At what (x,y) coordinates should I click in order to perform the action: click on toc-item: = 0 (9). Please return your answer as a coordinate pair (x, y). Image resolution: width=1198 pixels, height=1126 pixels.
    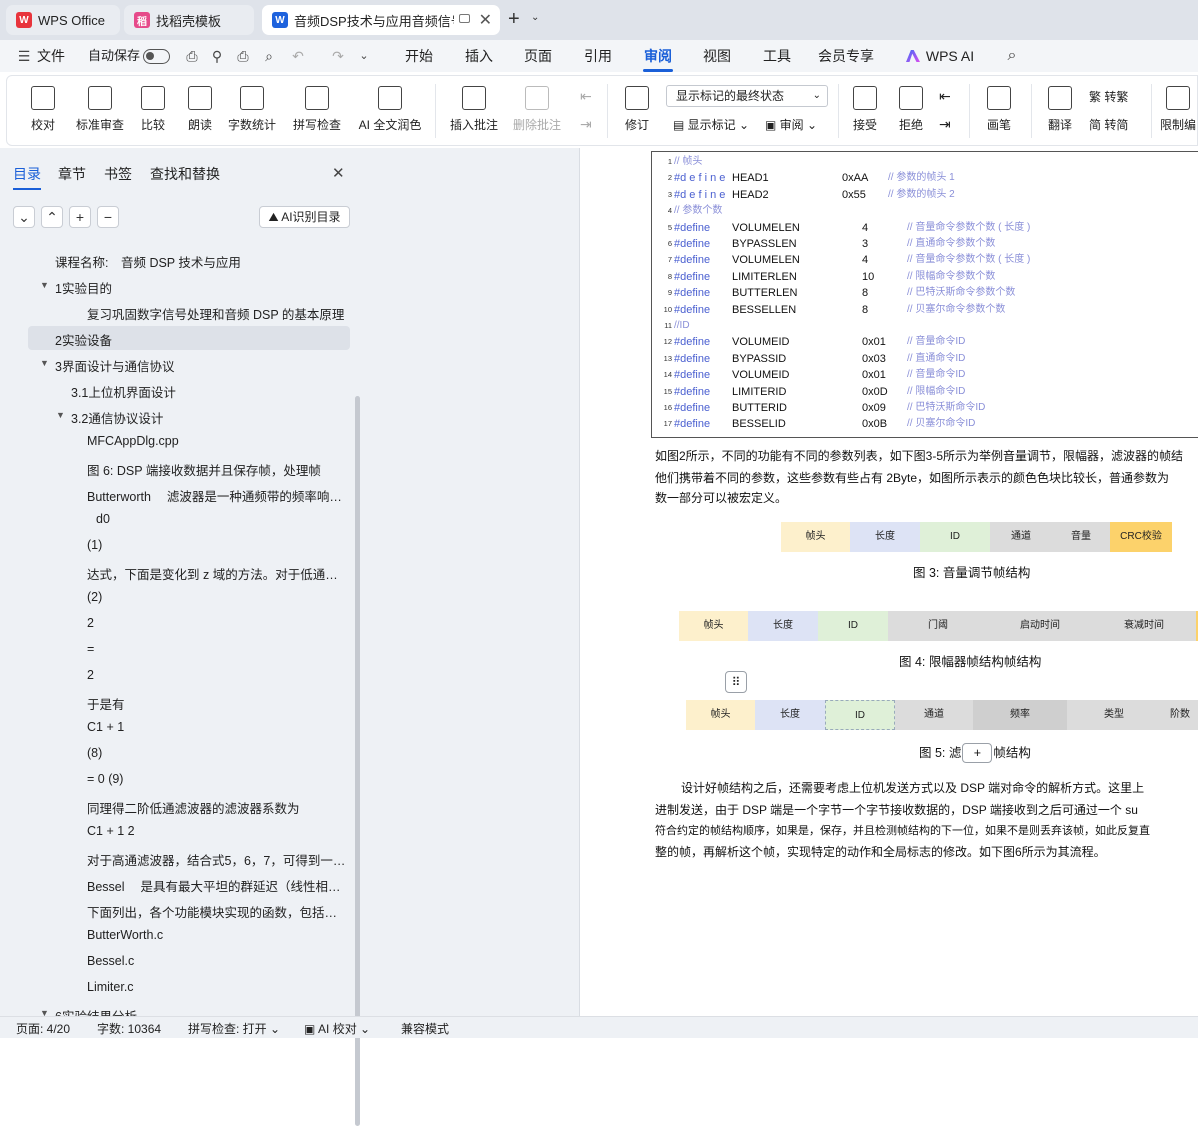
    Looking at the image, I should click on (217, 779).